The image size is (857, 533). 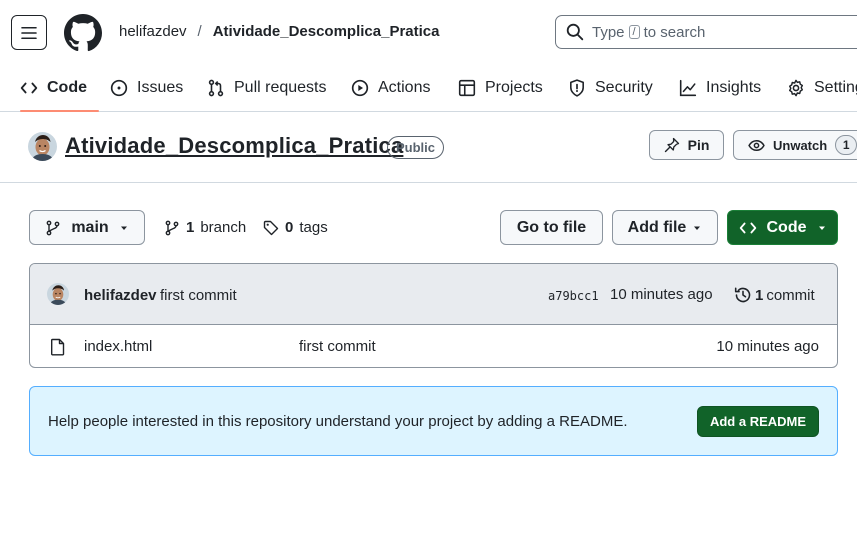 What do you see at coordinates (608, 32) in the screenshot?
I see `search-placeholder-prefix: Type` at bounding box center [608, 32].